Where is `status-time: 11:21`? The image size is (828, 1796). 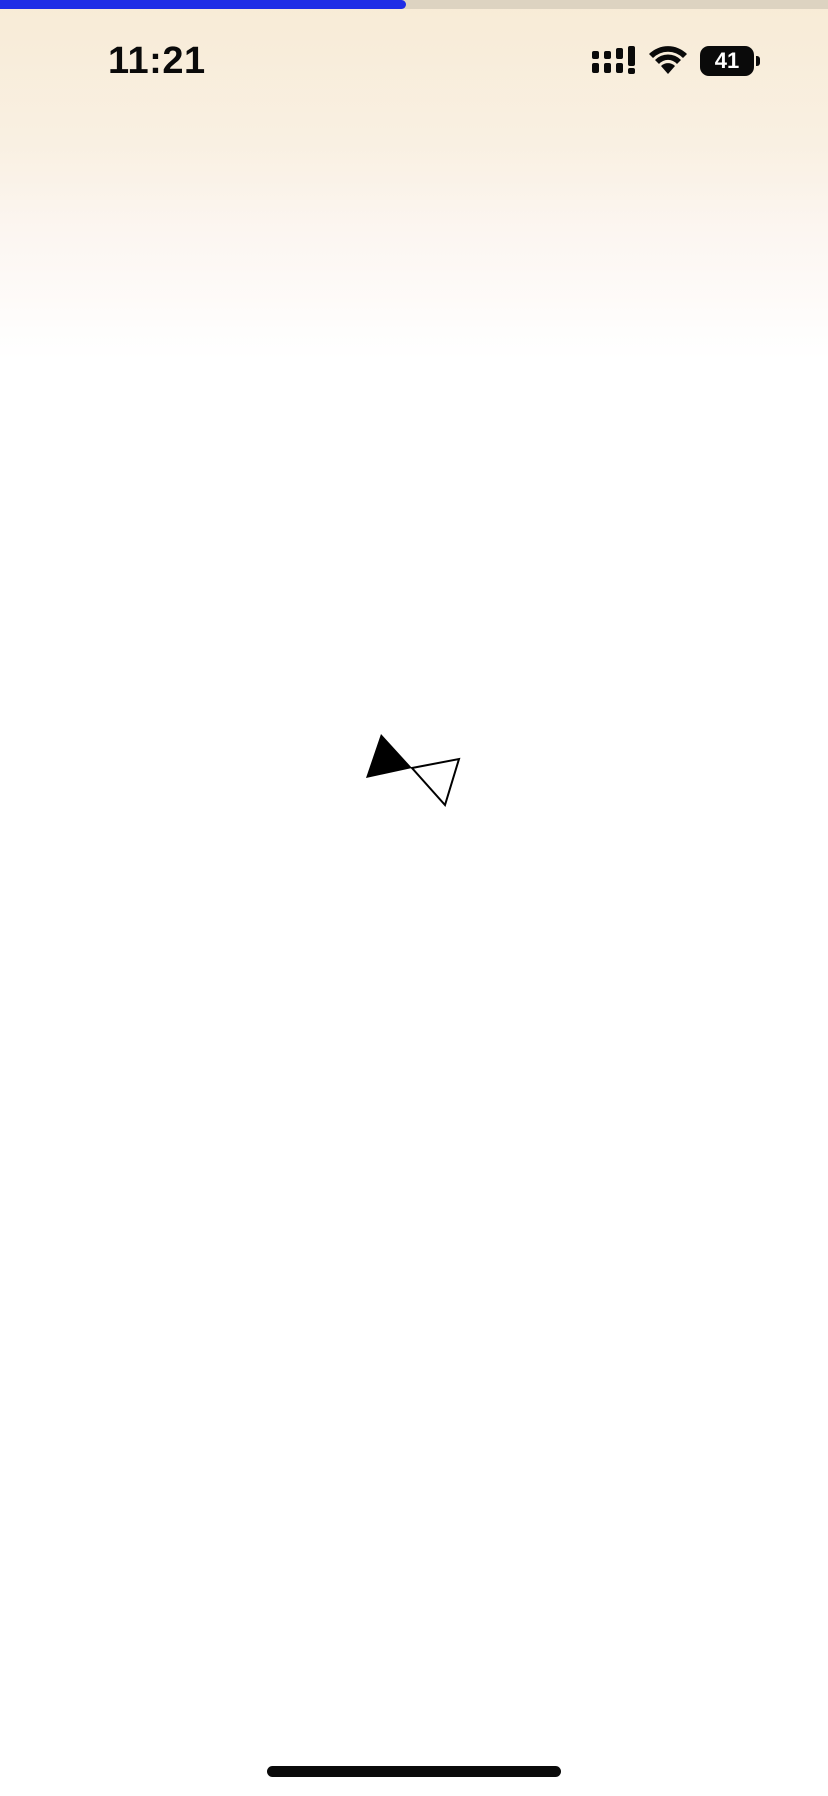 status-time: 11:21 is located at coordinates (157, 61).